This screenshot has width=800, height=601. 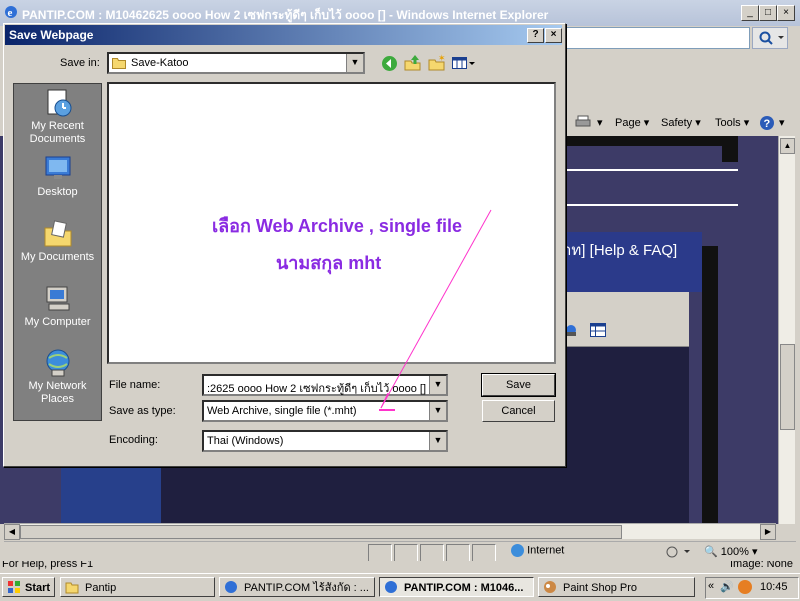 I want to click on cancel-button: Cancel, so click(x=518, y=411).